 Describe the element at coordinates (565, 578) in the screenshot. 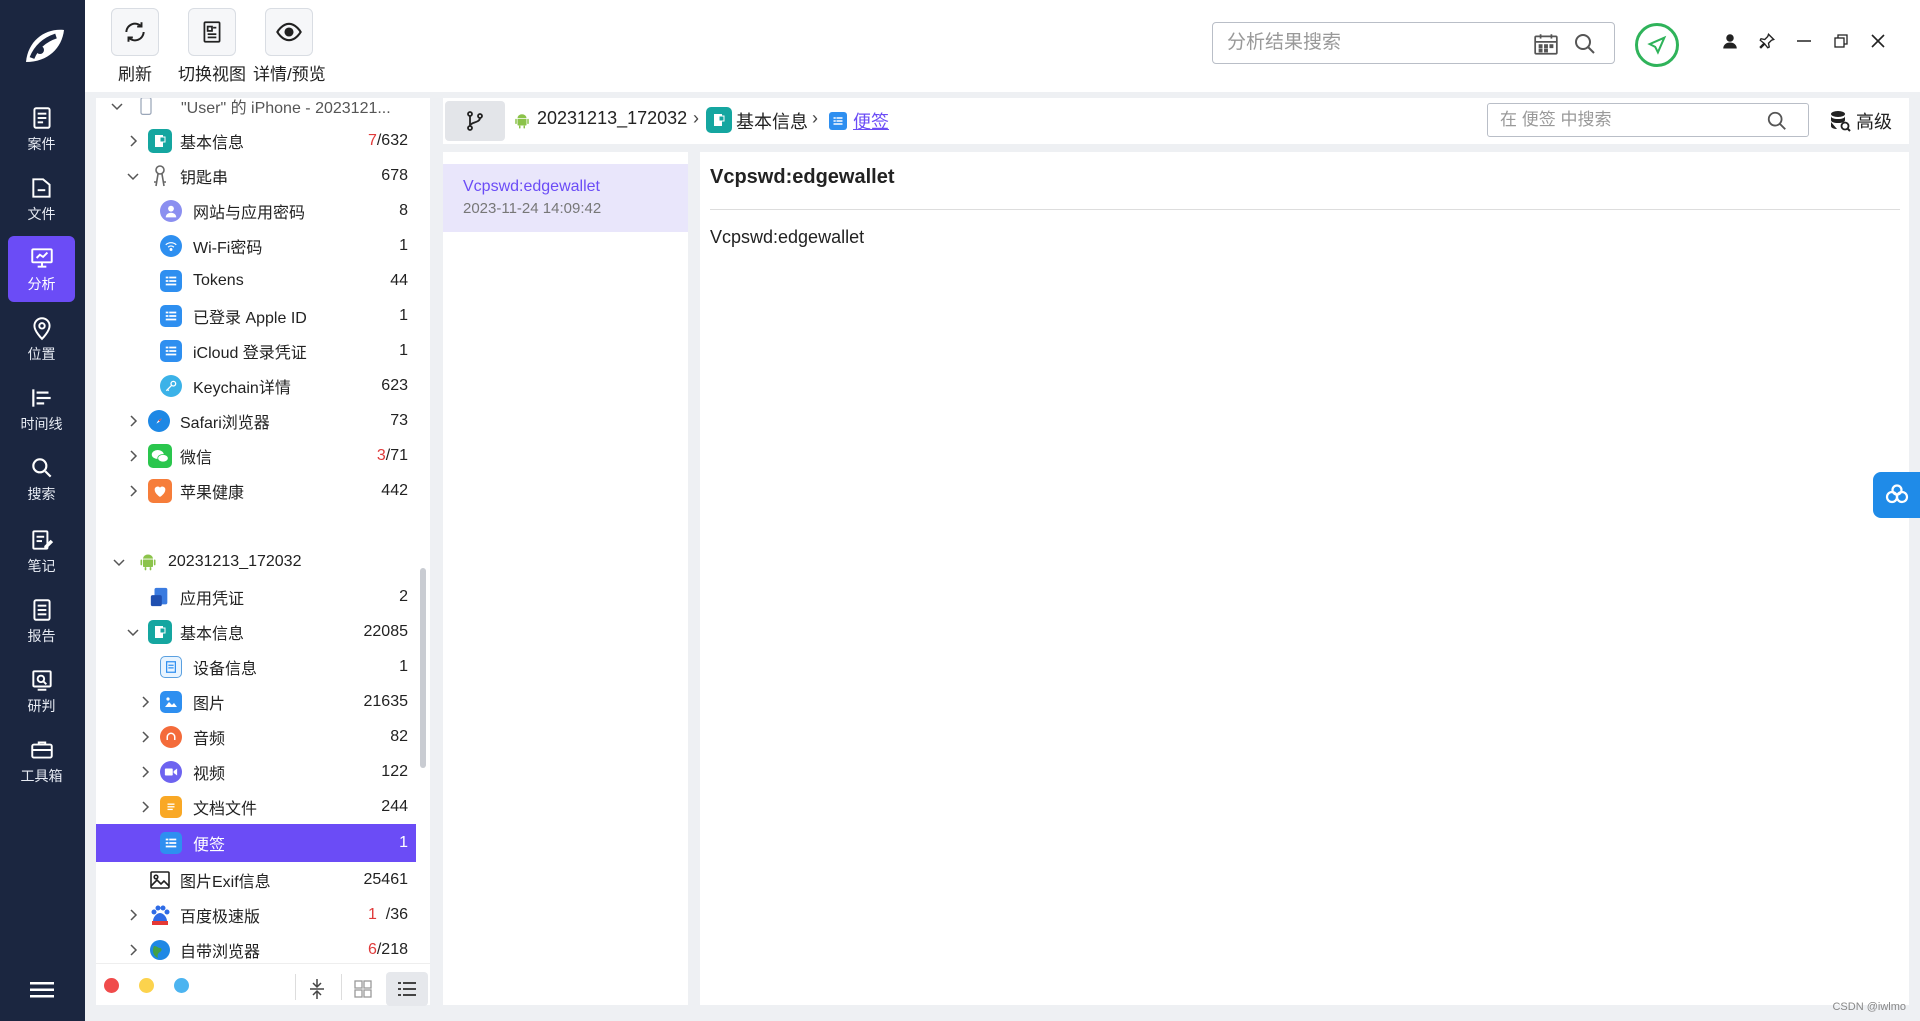

I see `notes-list: Vcpswd:edgewallet 2023-11-24 14:09:42` at that location.